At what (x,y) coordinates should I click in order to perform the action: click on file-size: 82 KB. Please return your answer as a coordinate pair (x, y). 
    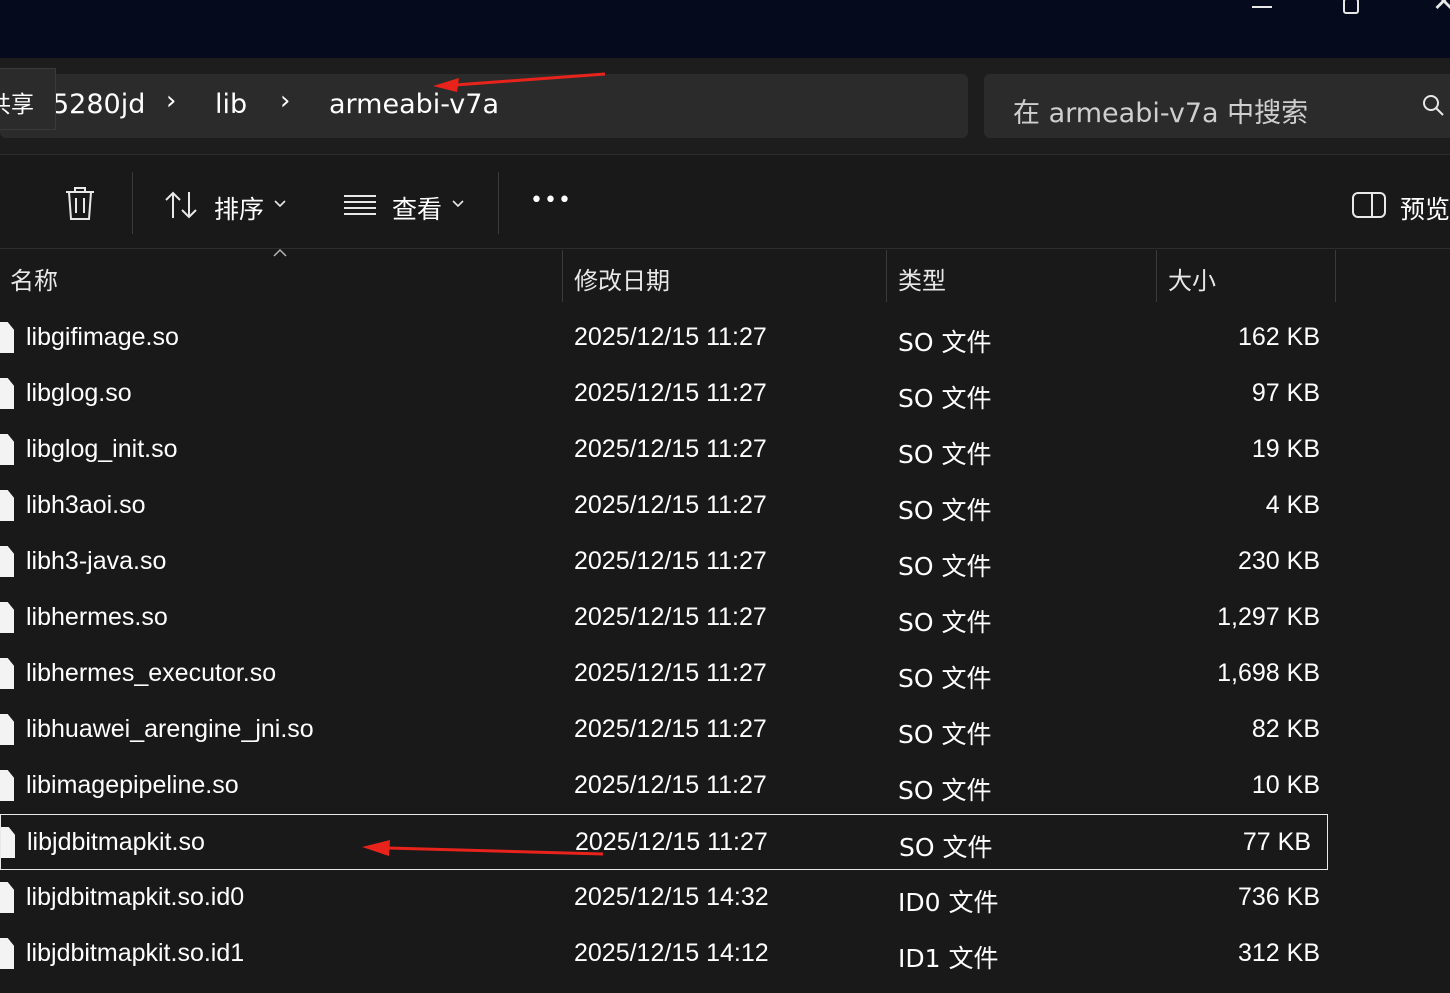
    Looking at the image, I should click on (1285, 729).